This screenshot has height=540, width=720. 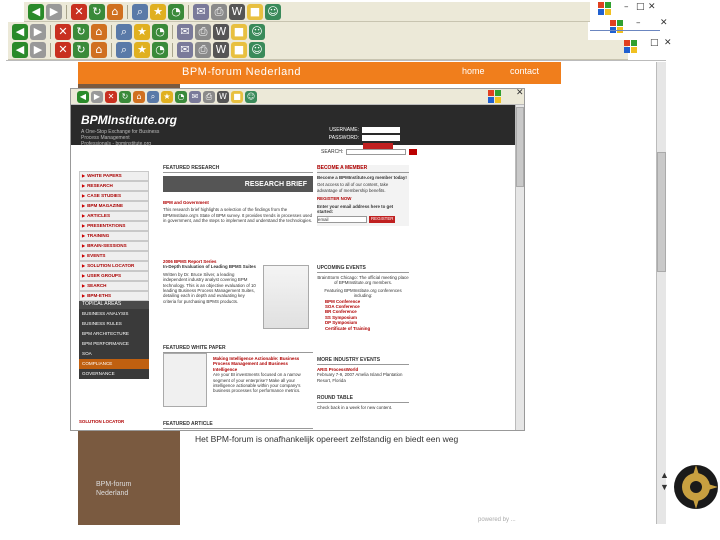 I want to click on nav-item: ▶ WHITE PAPERS, so click(x=114, y=176).